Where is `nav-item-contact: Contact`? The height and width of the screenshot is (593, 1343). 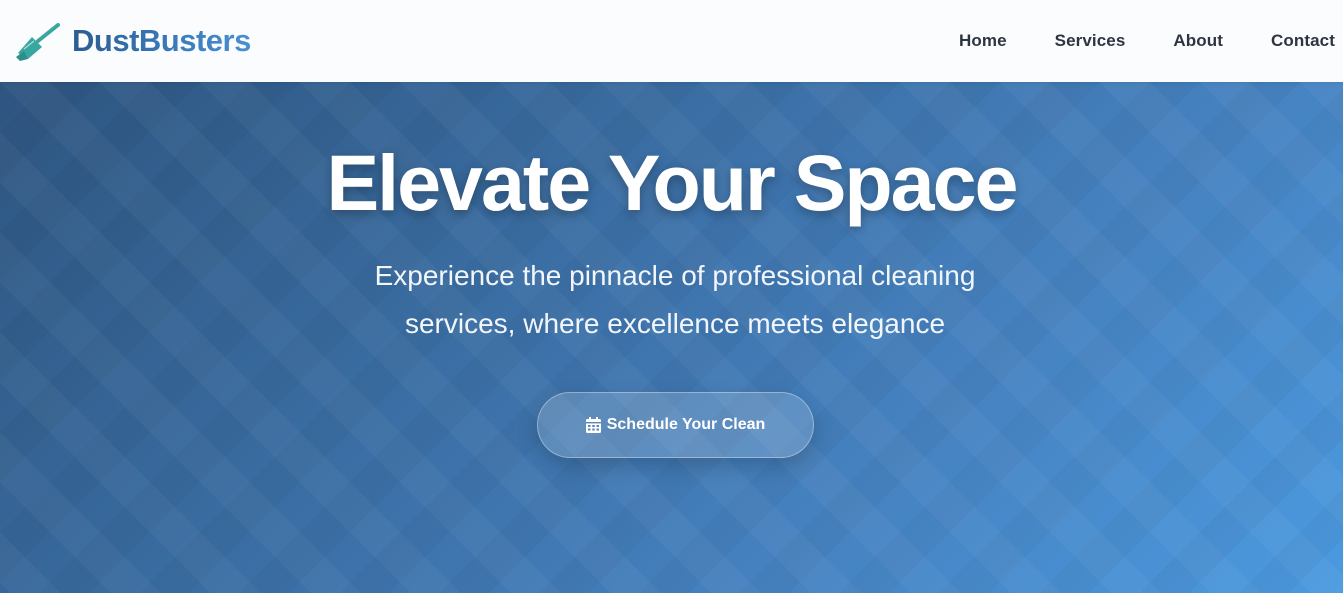
nav-item-contact: Contact is located at coordinates (1303, 41).